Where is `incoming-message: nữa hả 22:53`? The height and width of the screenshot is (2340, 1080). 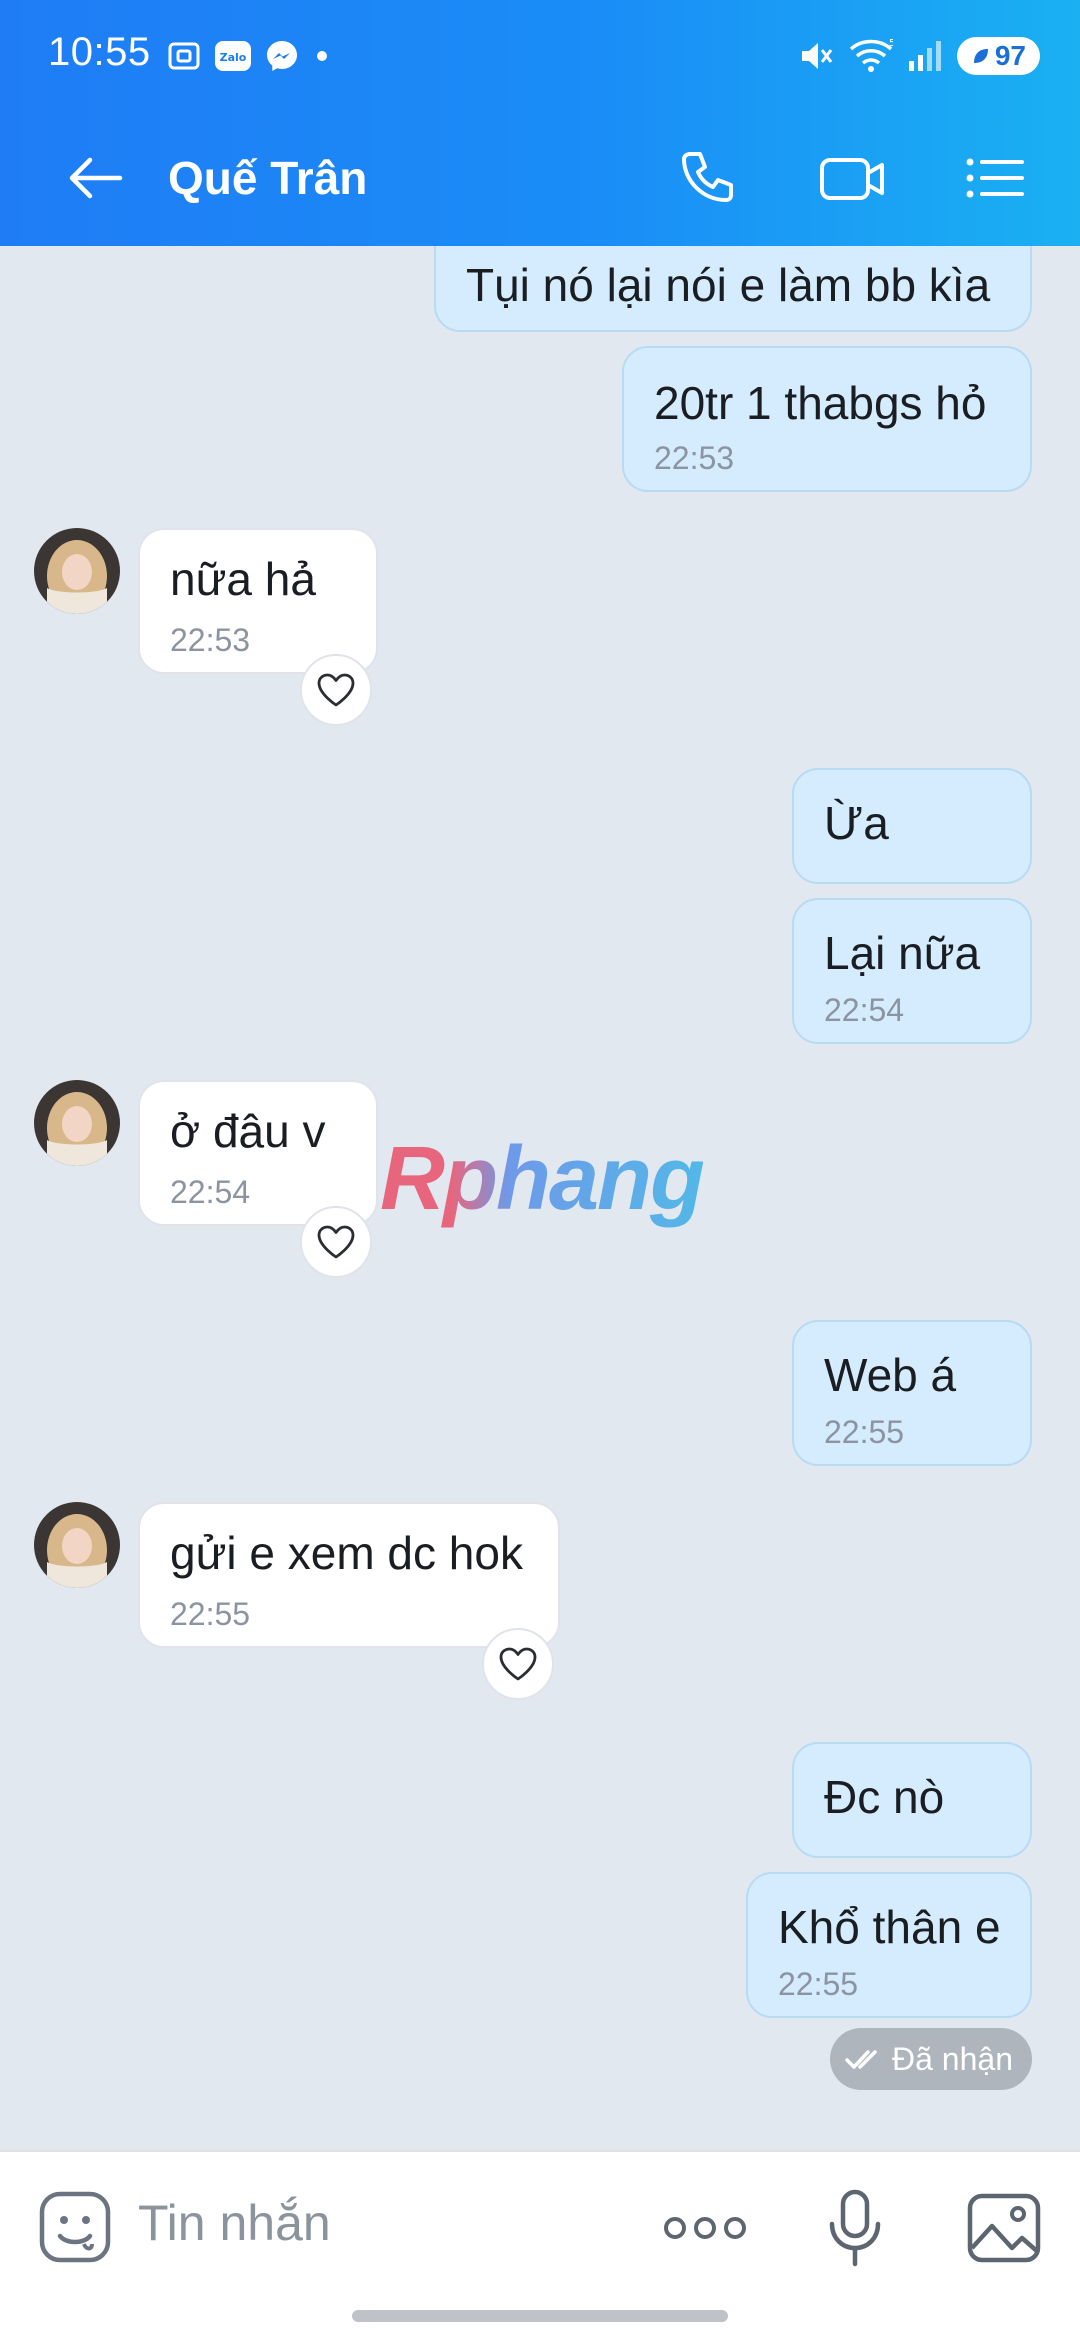
incoming-message: nữa hả 22:53 is located at coordinates (258, 601).